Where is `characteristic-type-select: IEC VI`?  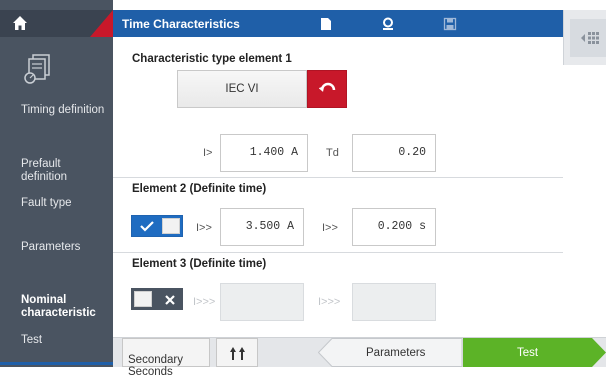
characteristic-type-select: IEC VI is located at coordinates (242, 89).